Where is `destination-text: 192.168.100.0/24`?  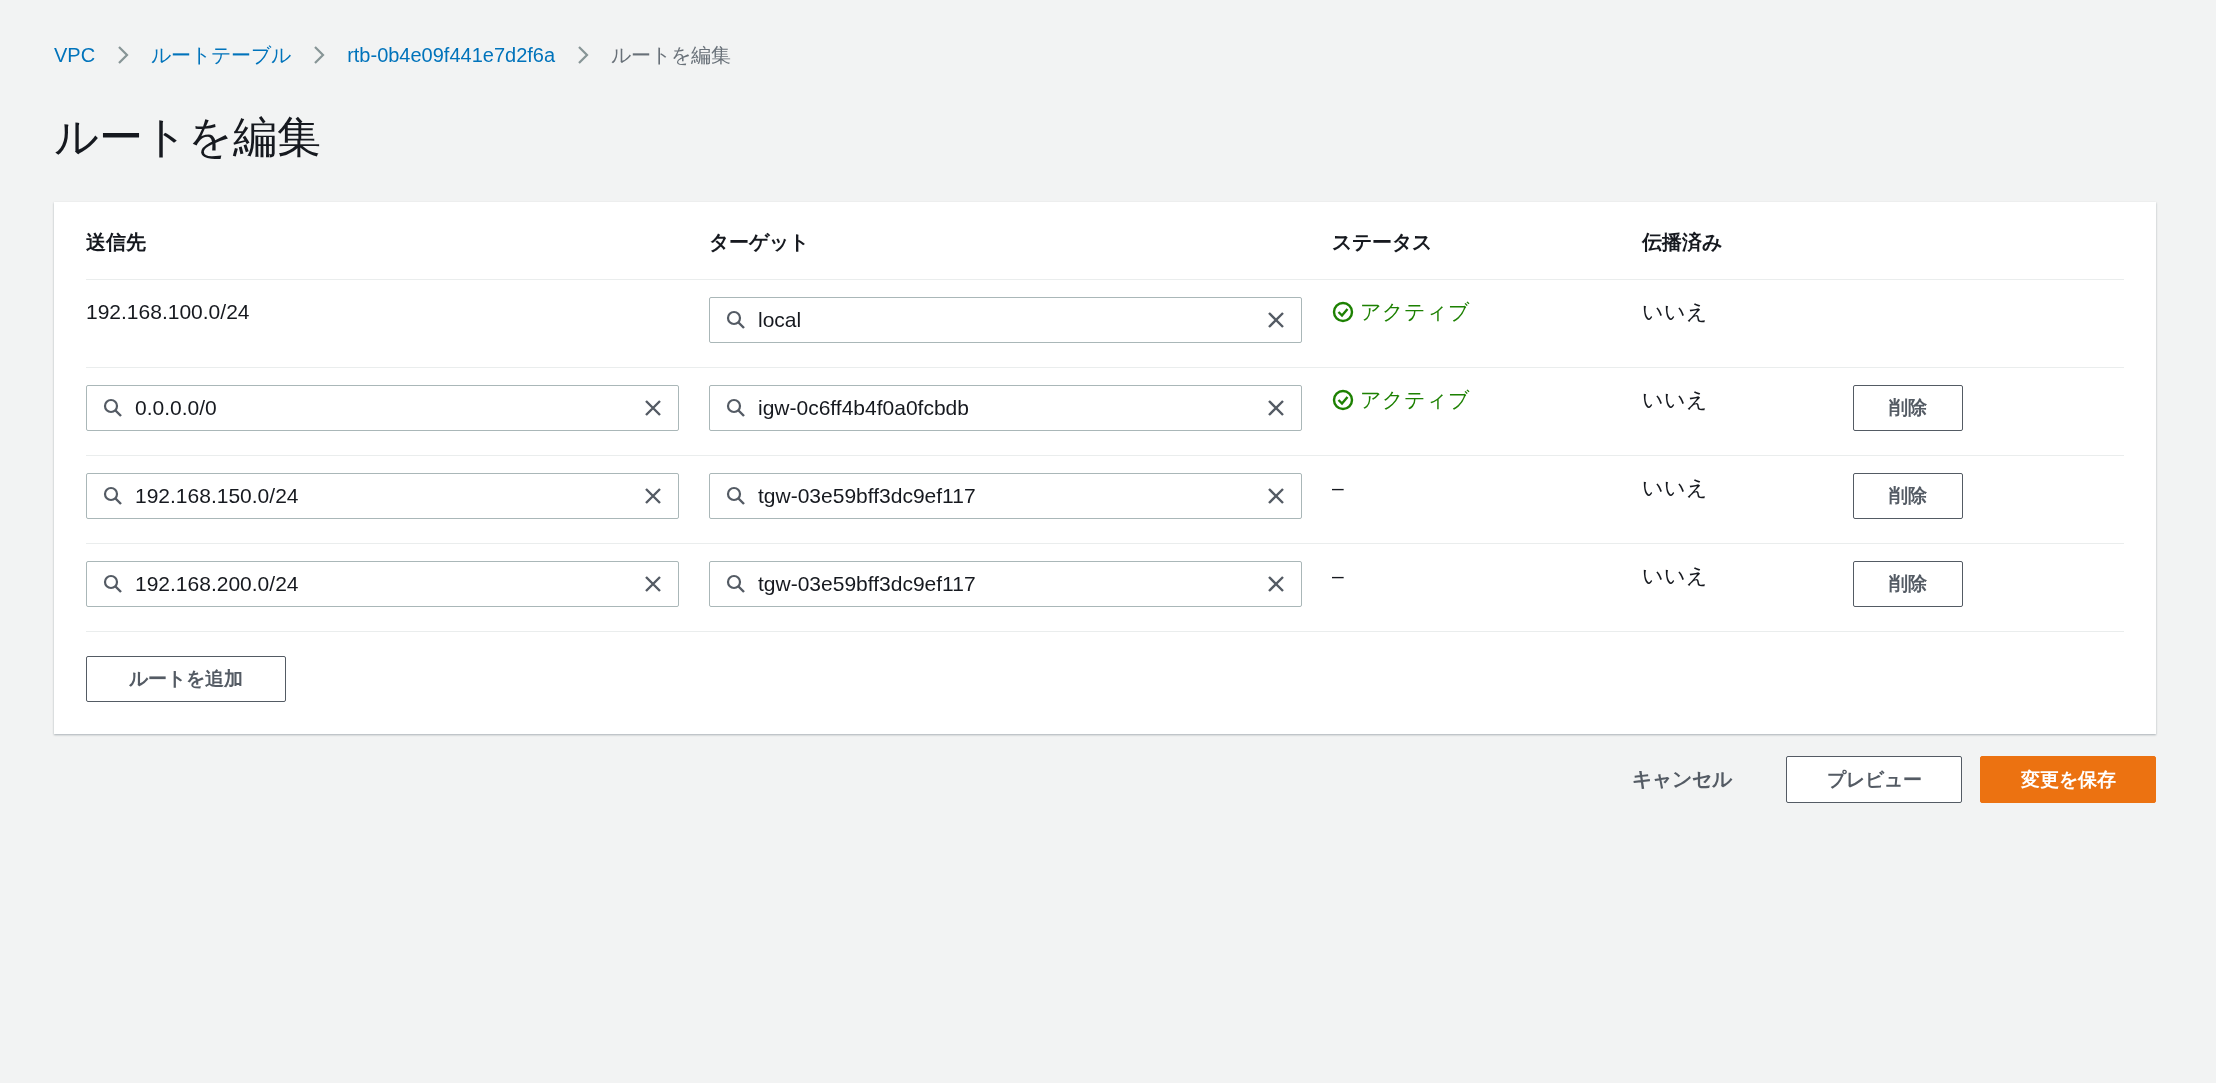 destination-text: 192.168.100.0/24 is located at coordinates (168, 312).